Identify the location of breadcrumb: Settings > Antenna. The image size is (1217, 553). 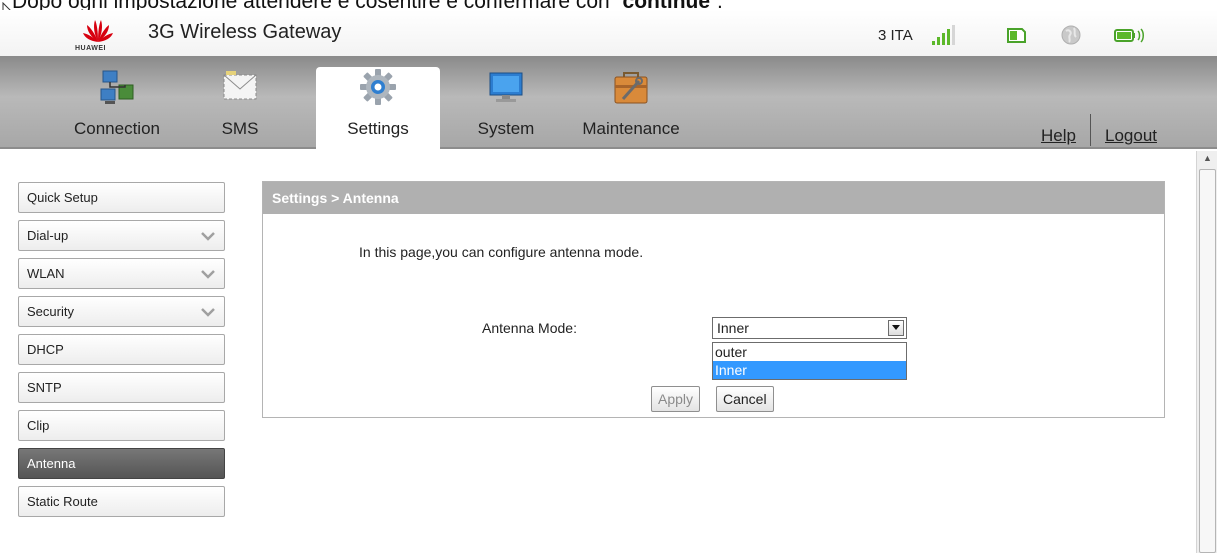
(713, 198).